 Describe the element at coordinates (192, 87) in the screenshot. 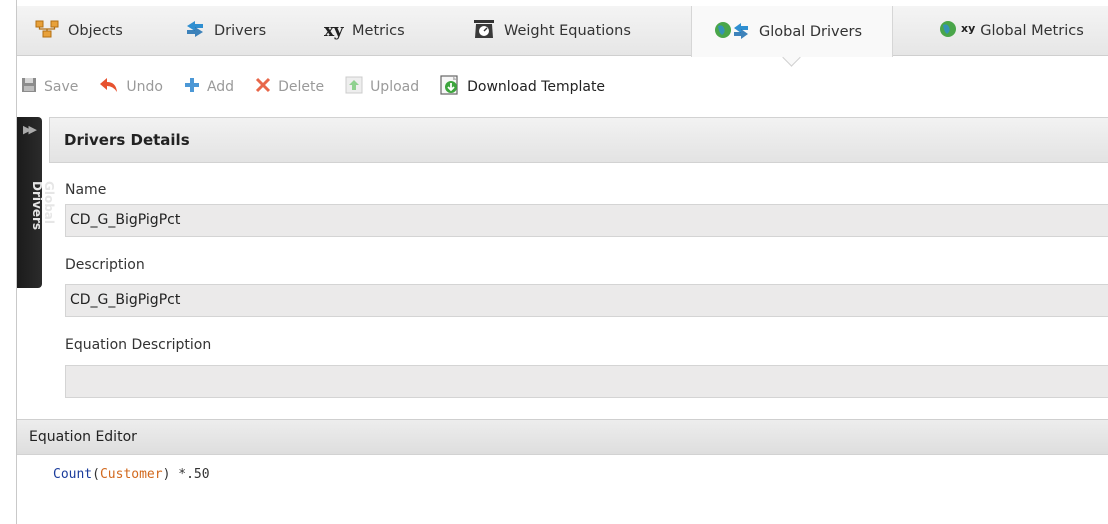

I see `add-icon` at that location.